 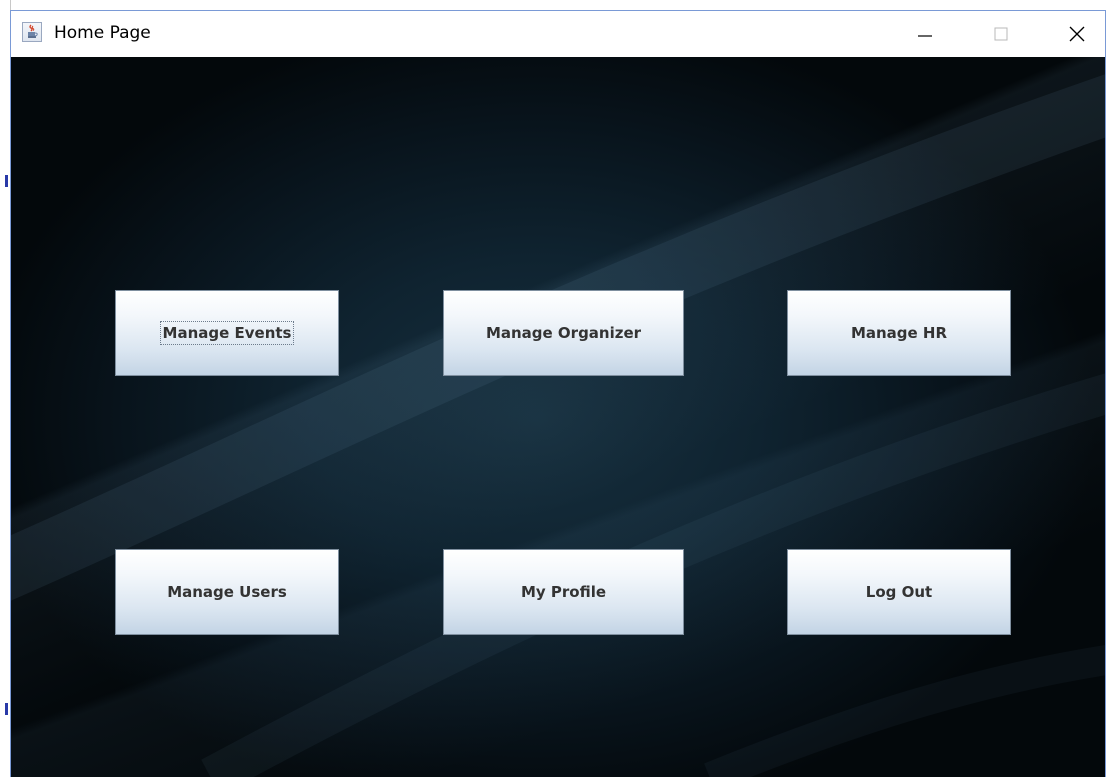 I want to click on manage-events-label: Manage Events, so click(x=227, y=333).